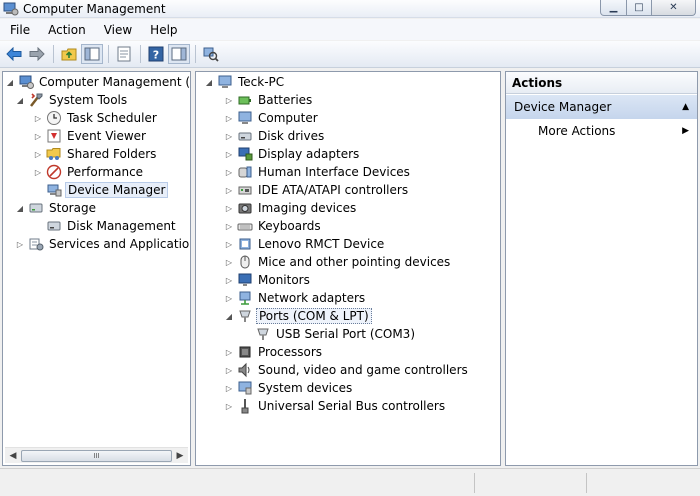 The height and width of the screenshot is (496, 700). I want to click on more-actions-link: More Actions ▶, so click(615, 131).